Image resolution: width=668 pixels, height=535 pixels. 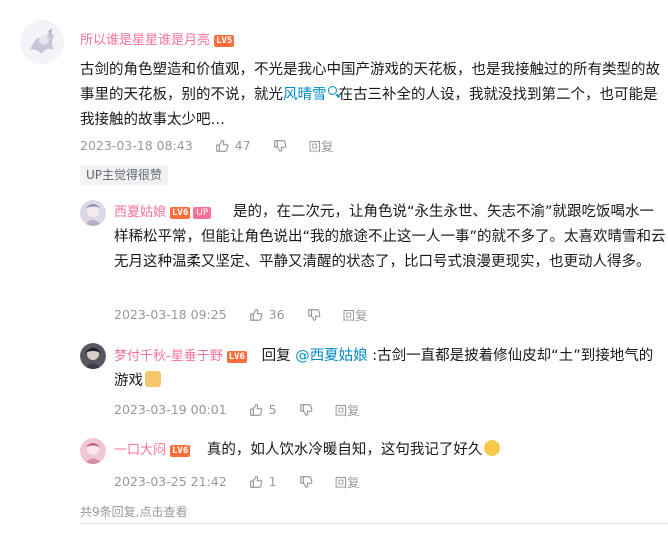 What do you see at coordinates (140, 450) in the screenshot?
I see `reply3-username: 一口大闷` at bounding box center [140, 450].